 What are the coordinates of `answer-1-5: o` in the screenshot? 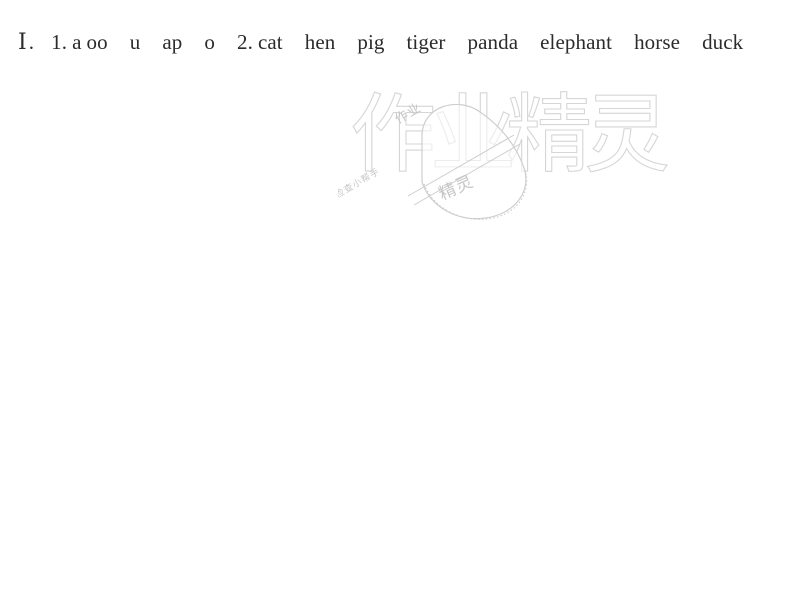 It's located at (209, 42).